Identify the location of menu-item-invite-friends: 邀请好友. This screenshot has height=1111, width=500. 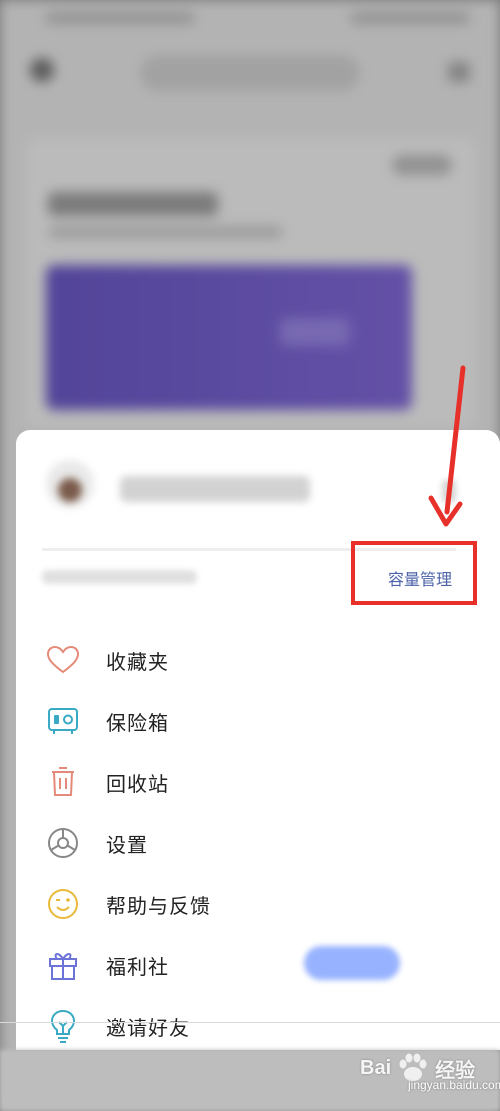
(117, 1026).